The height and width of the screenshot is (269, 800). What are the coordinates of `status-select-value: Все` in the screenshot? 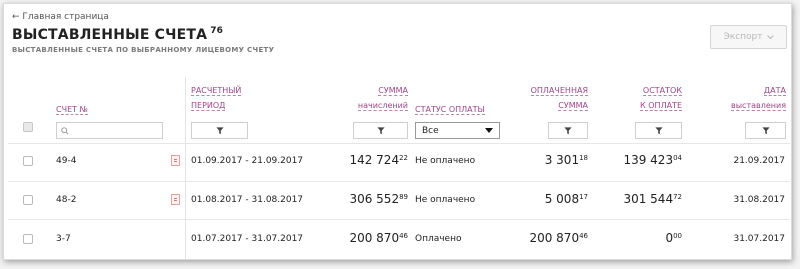 It's located at (430, 130).